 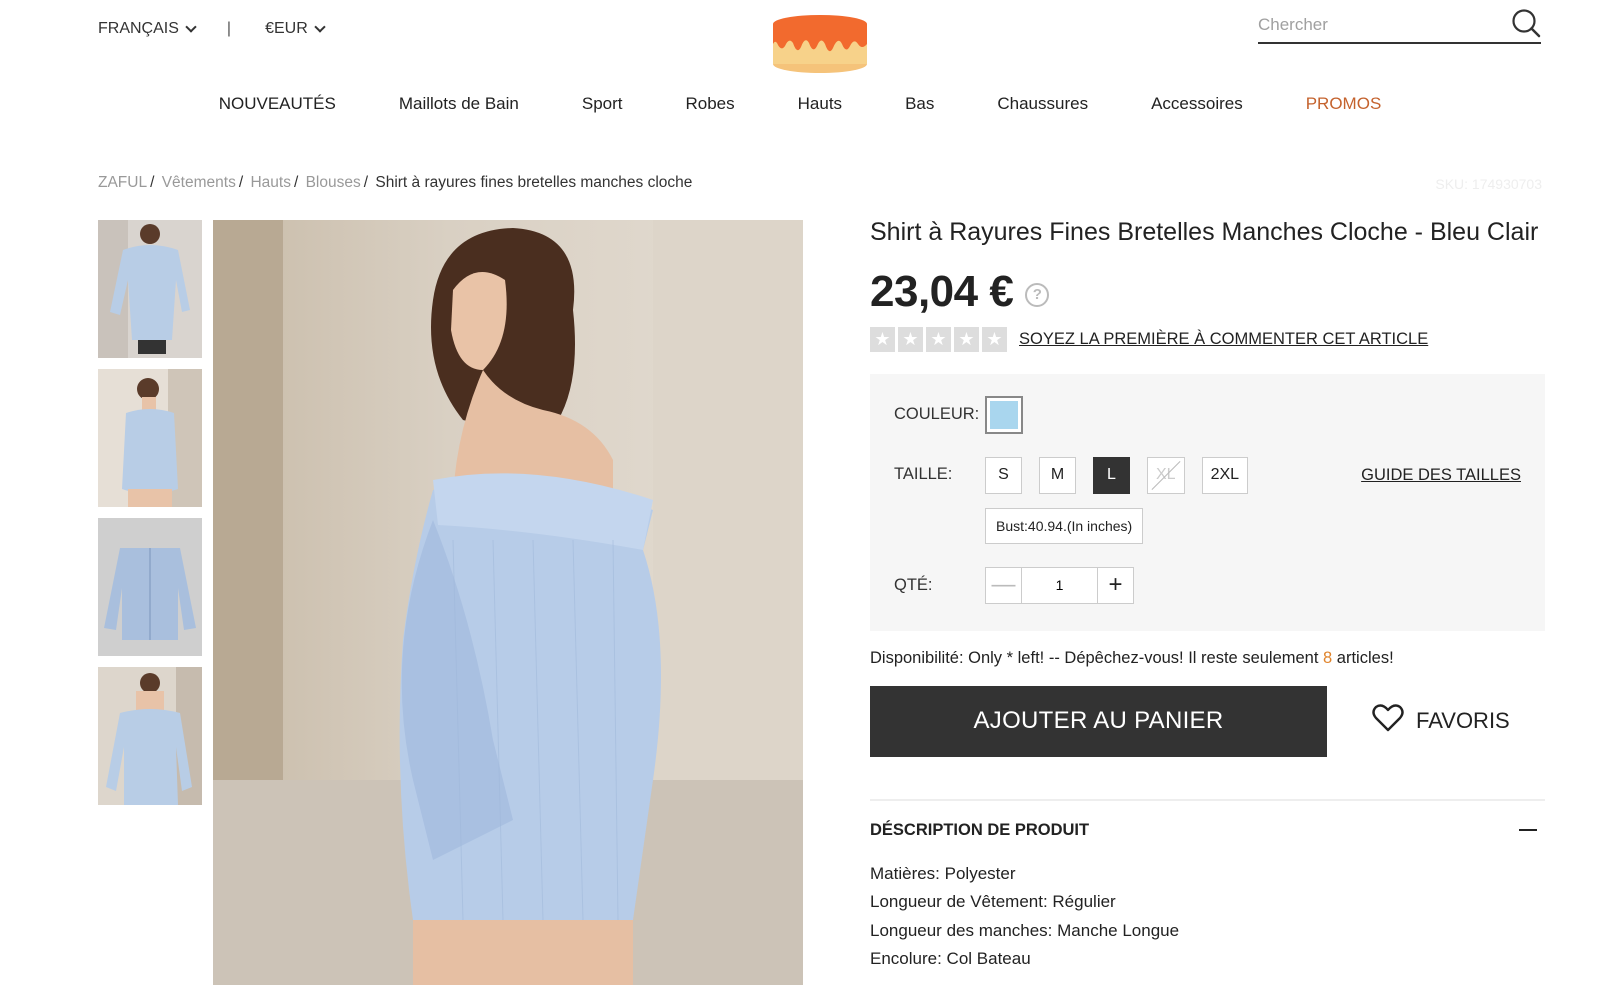 What do you see at coordinates (1197, 104) in the screenshot?
I see `nav-item-accessoires: Accessoires` at bounding box center [1197, 104].